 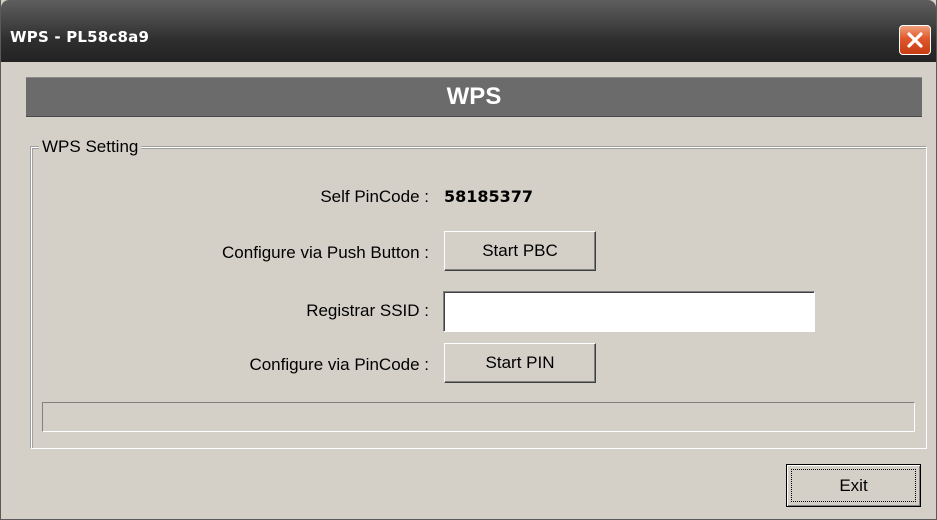 I want to click on start-pbc-label: Start PBC, so click(x=520, y=250).